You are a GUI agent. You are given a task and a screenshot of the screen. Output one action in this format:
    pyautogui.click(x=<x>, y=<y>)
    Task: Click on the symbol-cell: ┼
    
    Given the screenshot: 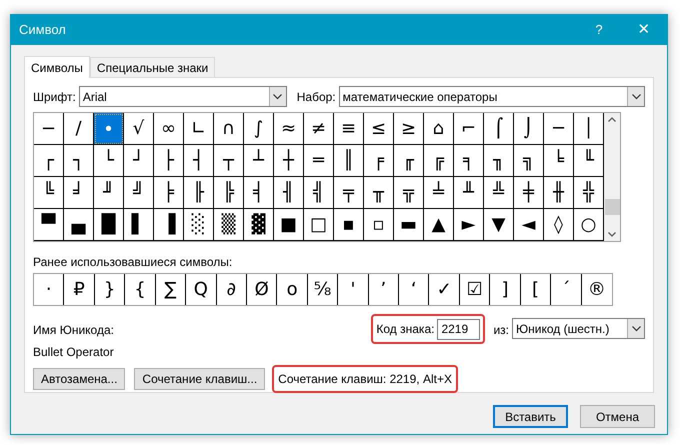 What is the action you would take?
    pyautogui.click(x=289, y=161)
    